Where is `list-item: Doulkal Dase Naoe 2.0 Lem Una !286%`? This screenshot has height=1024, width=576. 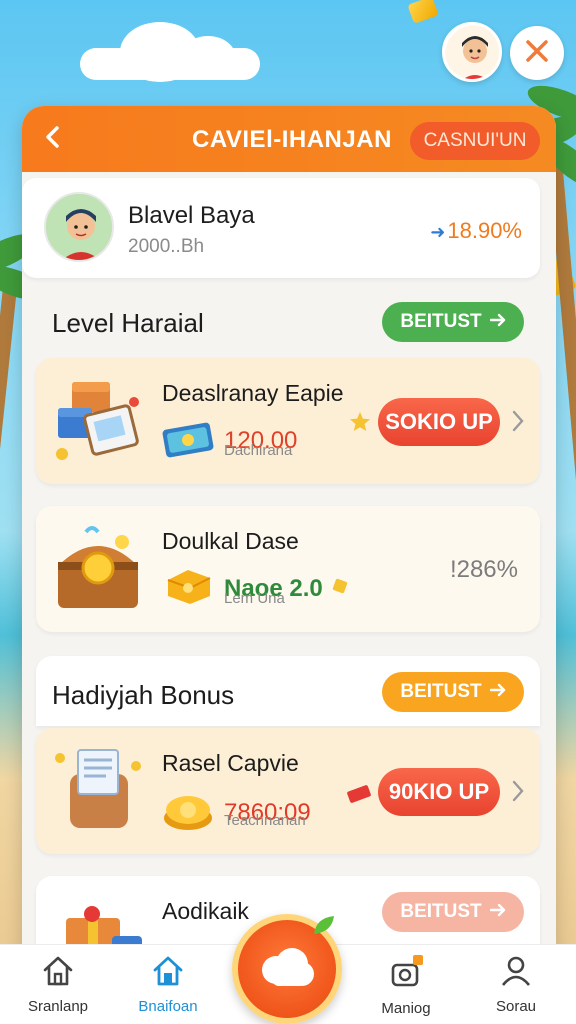
list-item: Doulkal Dase Naoe 2.0 Lem Una !286% is located at coordinates (288, 569).